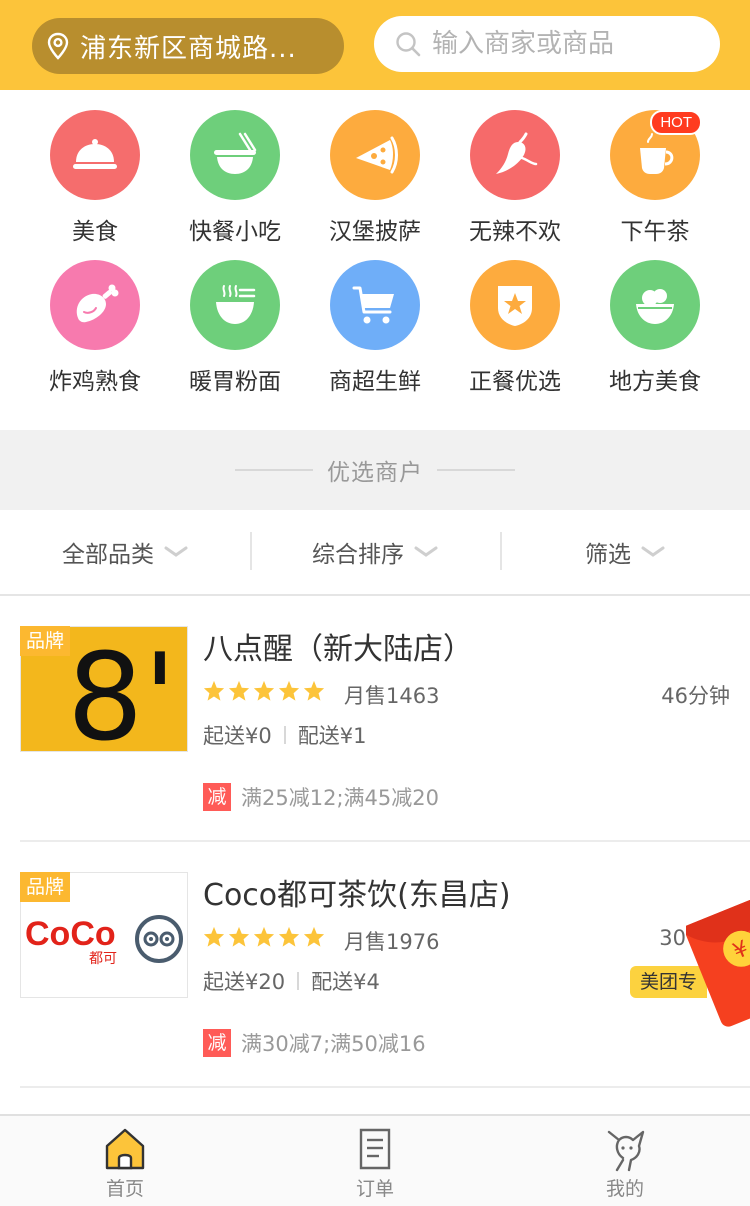 This screenshot has height=1206, width=750. I want to click on promo-row: 减 满30减7;满50减16, so click(314, 1043).